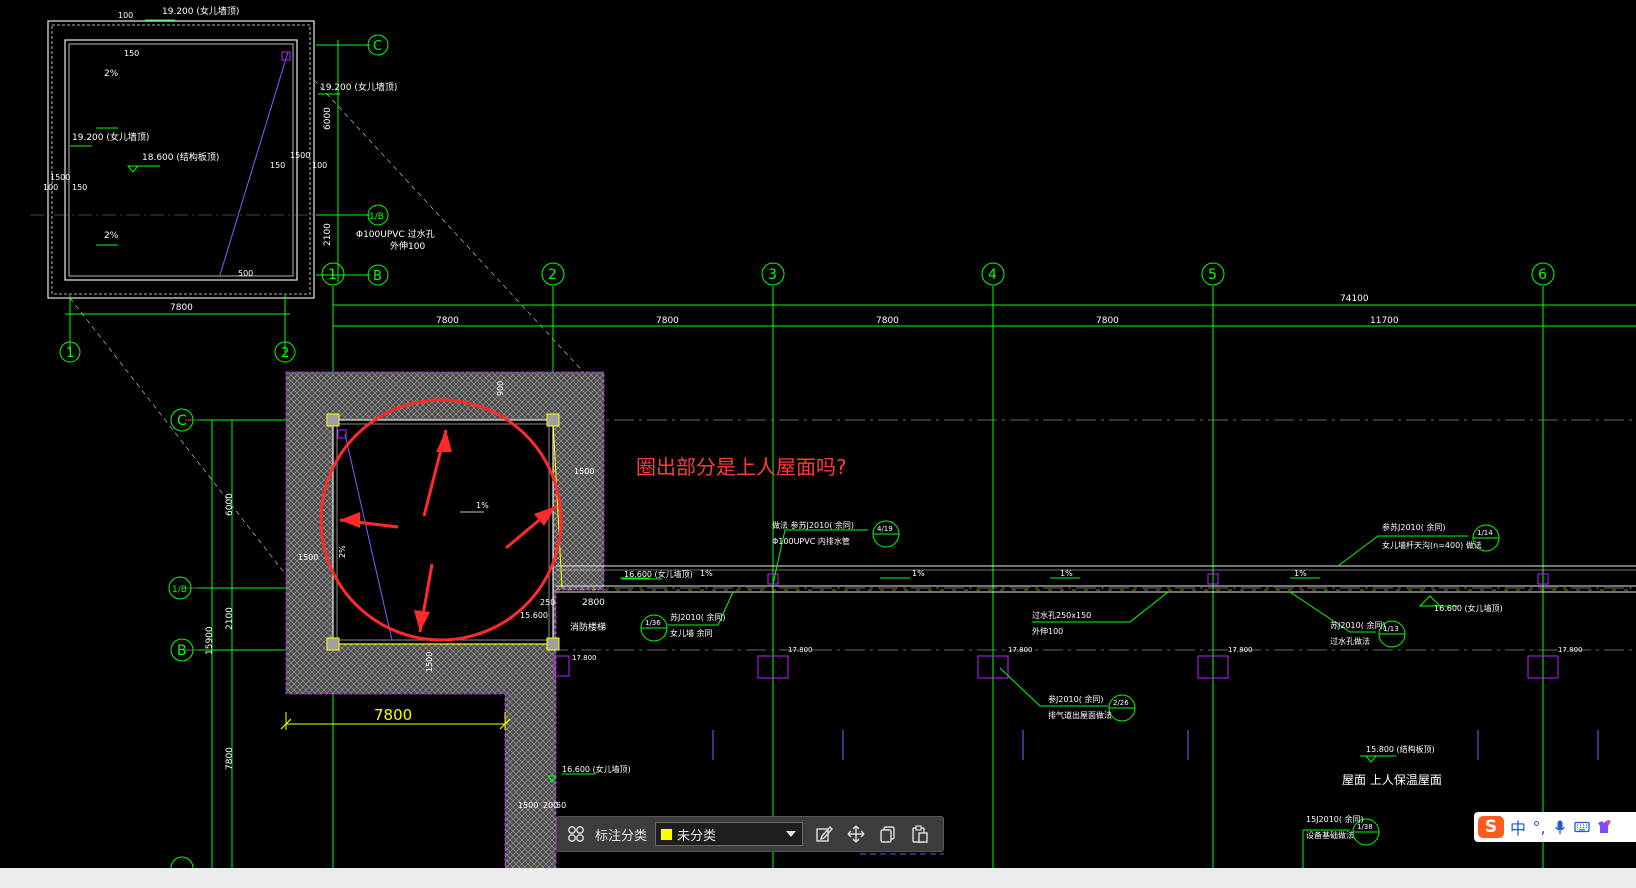 The image size is (1636, 888). I want to click on section-mark-1-38: 1/38, so click(1365, 827).